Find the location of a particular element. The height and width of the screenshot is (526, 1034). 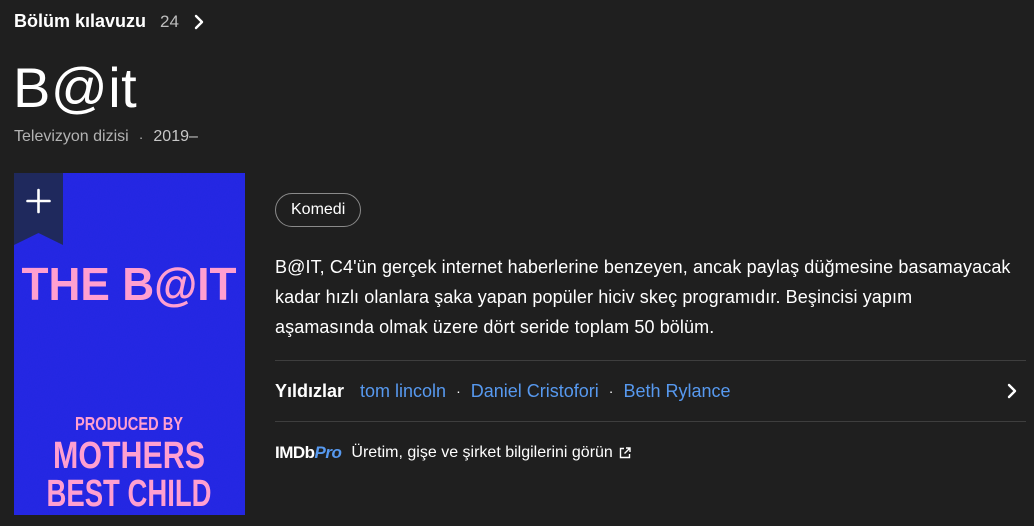

stars-label: Yıldızlar is located at coordinates (310, 390).